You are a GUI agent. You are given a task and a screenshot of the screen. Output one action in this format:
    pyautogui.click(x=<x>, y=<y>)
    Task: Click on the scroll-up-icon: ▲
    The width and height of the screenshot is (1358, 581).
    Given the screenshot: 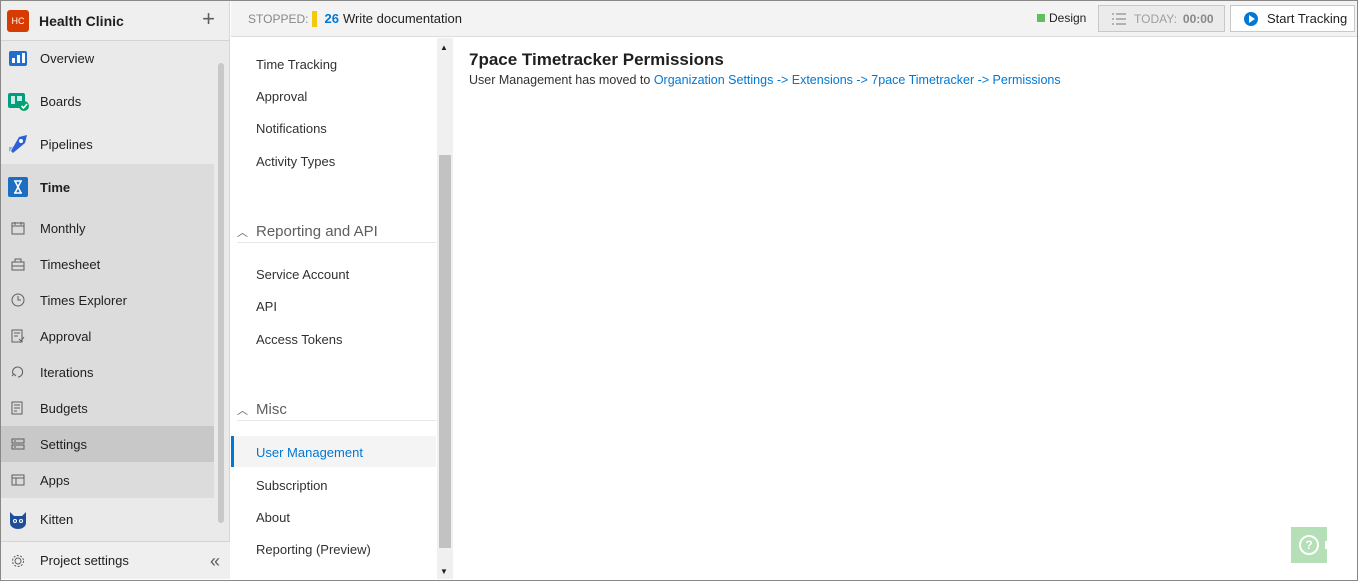 What is the action you would take?
    pyautogui.click(x=444, y=47)
    